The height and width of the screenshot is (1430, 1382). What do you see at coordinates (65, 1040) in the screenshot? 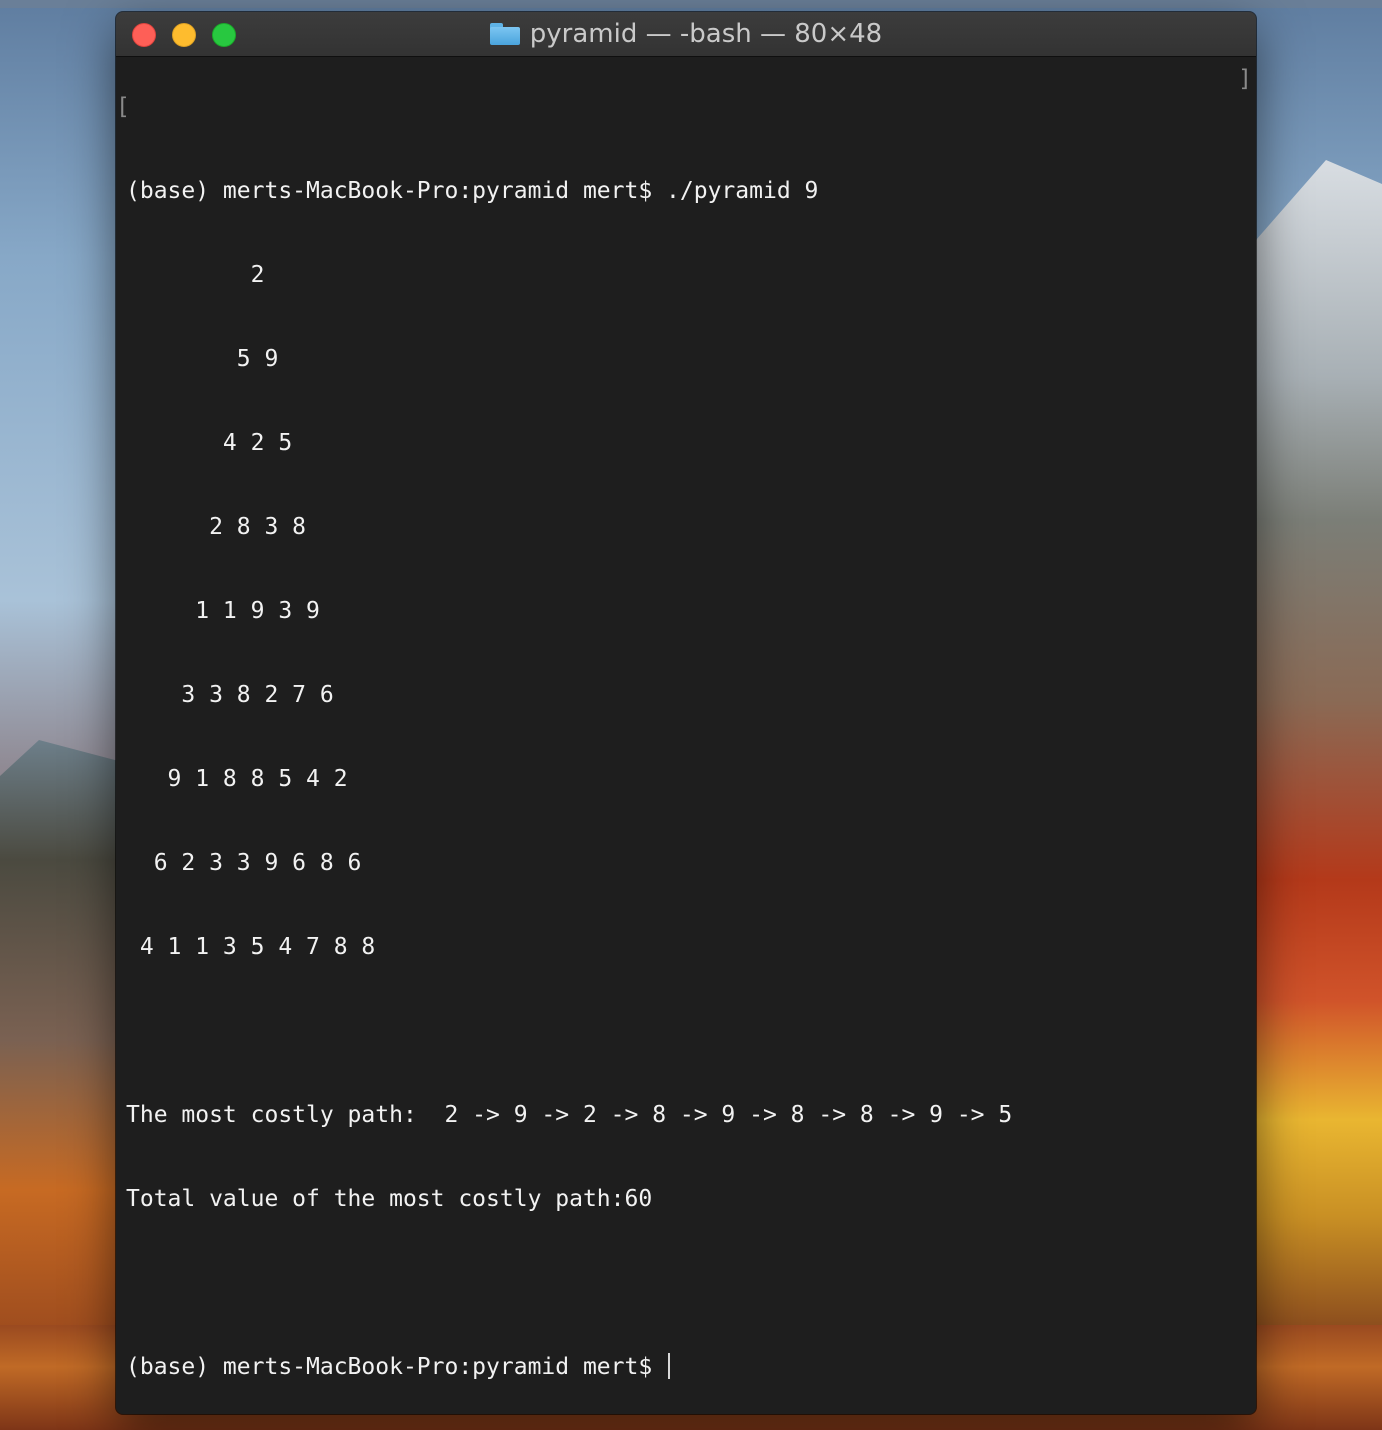
I see `desktop-wallpaper-left` at bounding box center [65, 1040].